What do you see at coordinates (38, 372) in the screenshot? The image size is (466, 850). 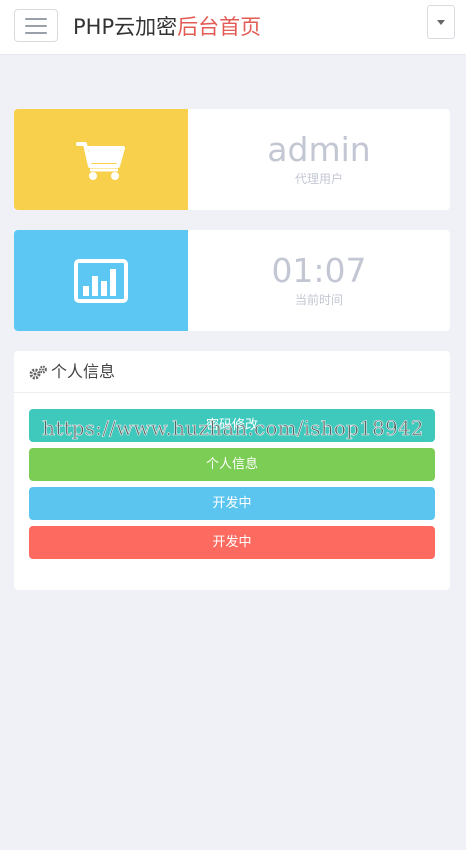 I see `gears-icon` at bounding box center [38, 372].